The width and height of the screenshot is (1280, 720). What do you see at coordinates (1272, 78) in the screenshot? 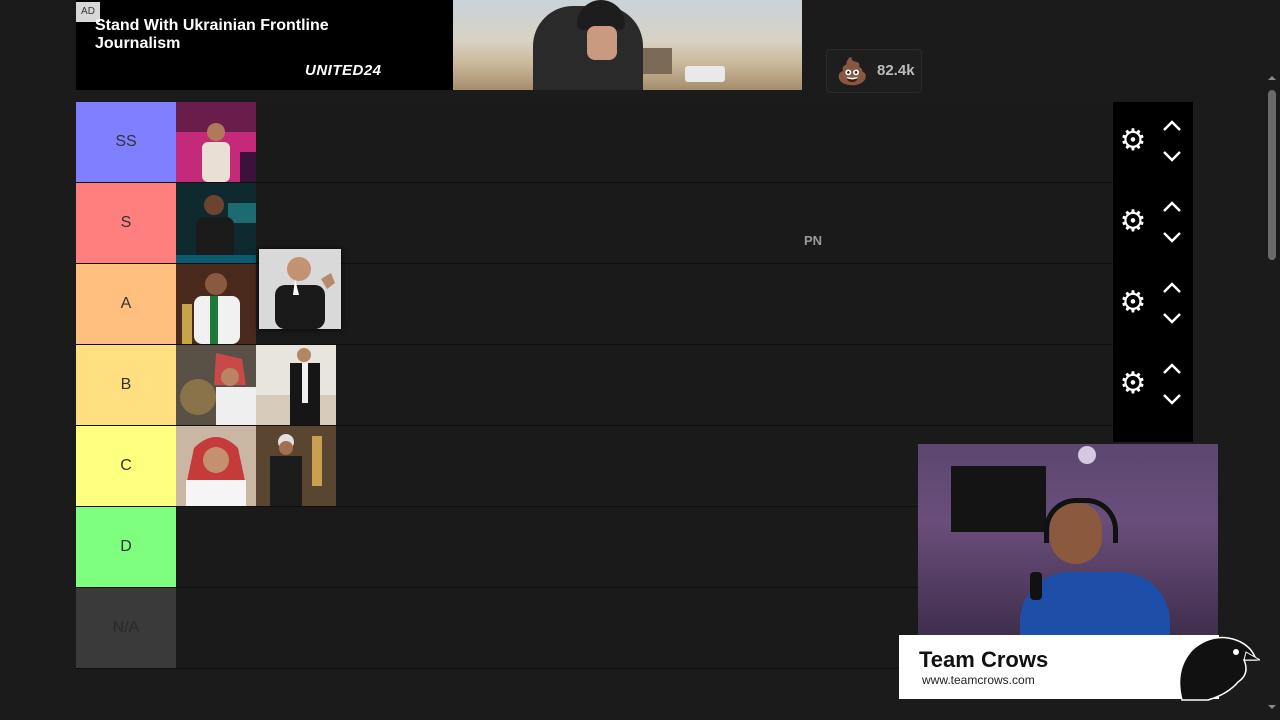
I see `scroll-up-arrow-icon` at bounding box center [1272, 78].